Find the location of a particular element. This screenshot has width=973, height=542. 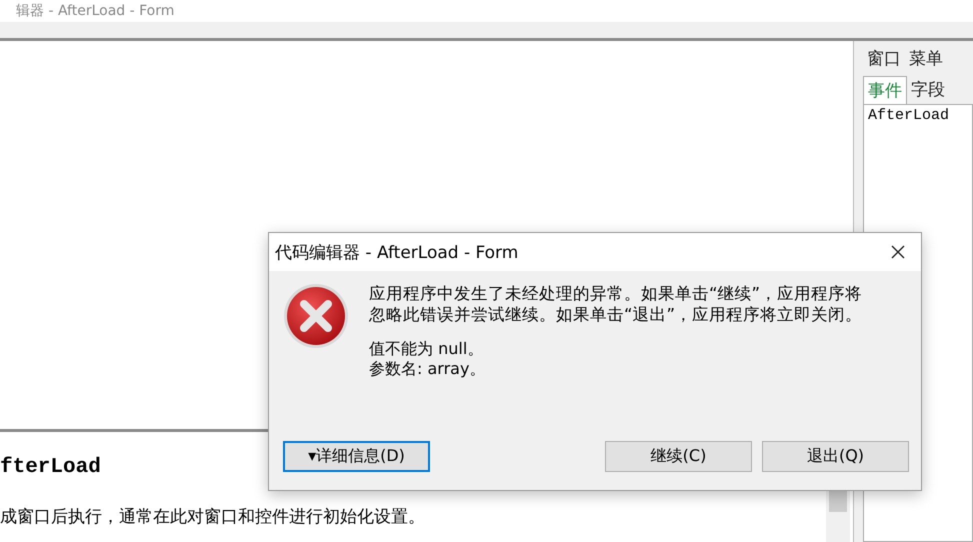

dialog-title: 代码编辑器 - AfterLoad - Form is located at coordinates (396, 253).